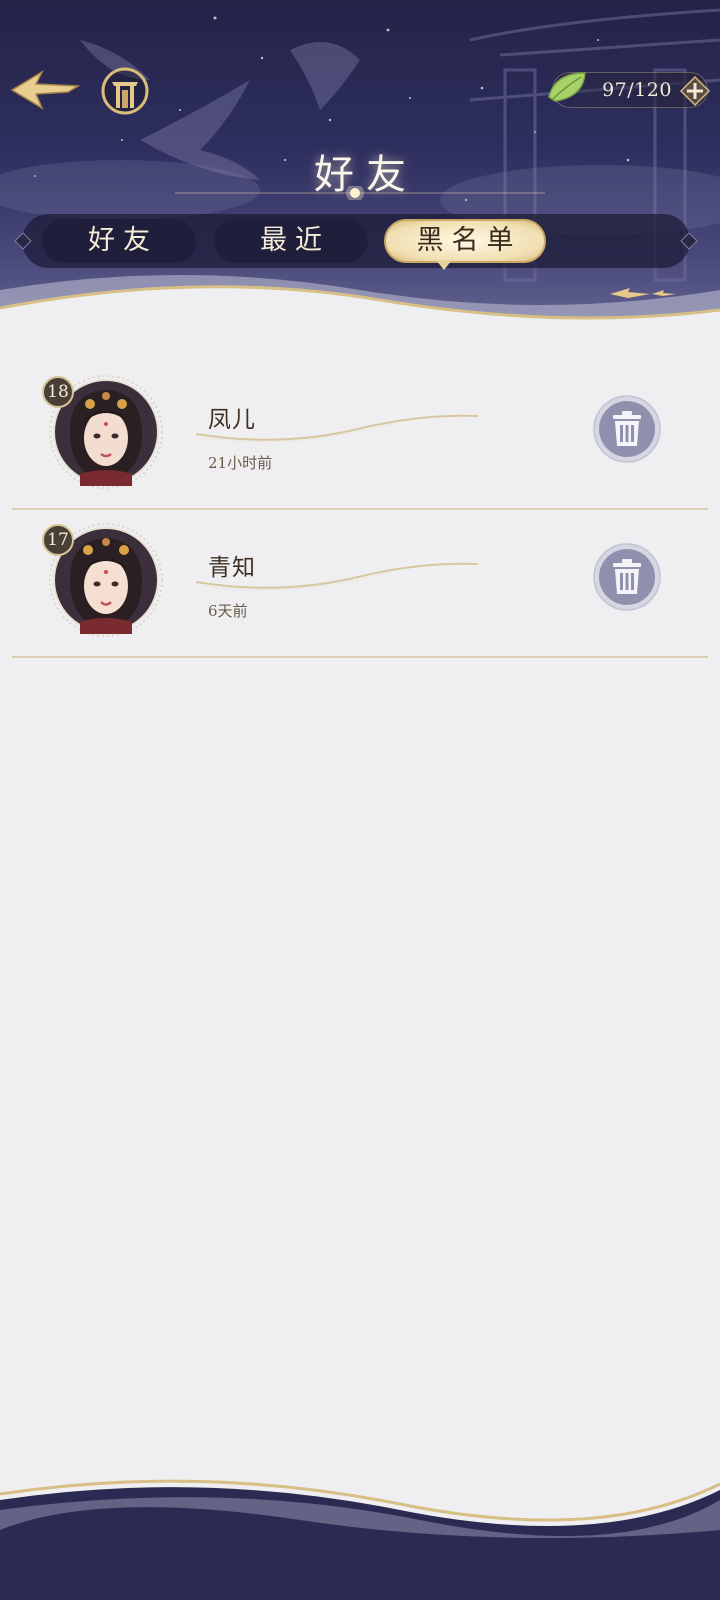 Image resolution: width=720 pixels, height=1600 pixels. Describe the element at coordinates (228, 611) in the screenshot. I see `last-seen: 6天前` at that location.